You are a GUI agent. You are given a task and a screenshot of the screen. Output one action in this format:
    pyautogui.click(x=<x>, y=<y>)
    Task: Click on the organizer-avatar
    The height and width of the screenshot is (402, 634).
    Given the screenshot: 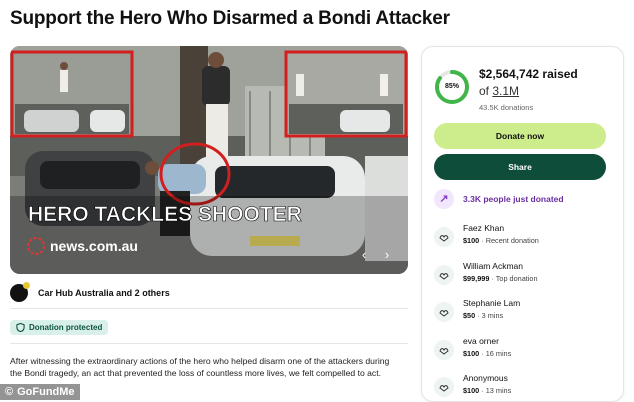 What is the action you would take?
    pyautogui.click(x=20, y=292)
    